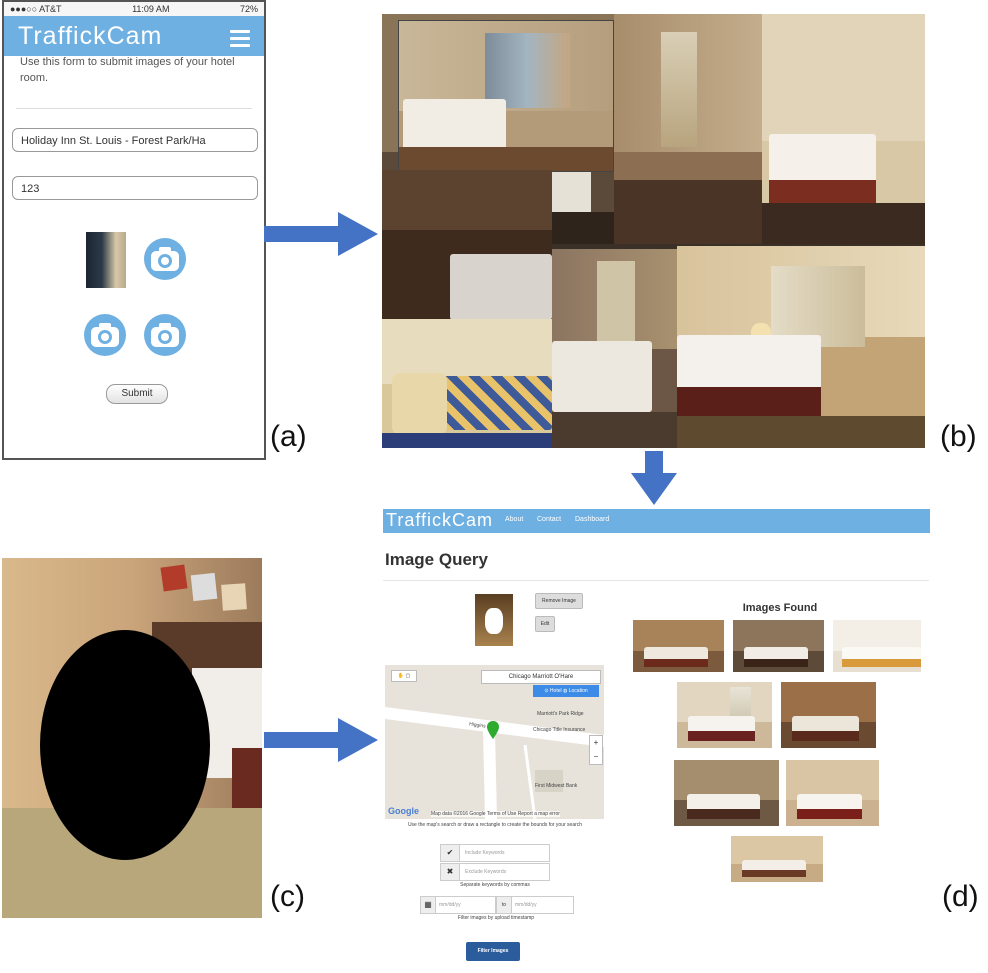 This screenshot has height=973, width=988. What do you see at coordinates (135, 140) in the screenshot?
I see `hotel-field: Holiday Inn St. Louis - Forest Park/Ha` at bounding box center [135, 140].